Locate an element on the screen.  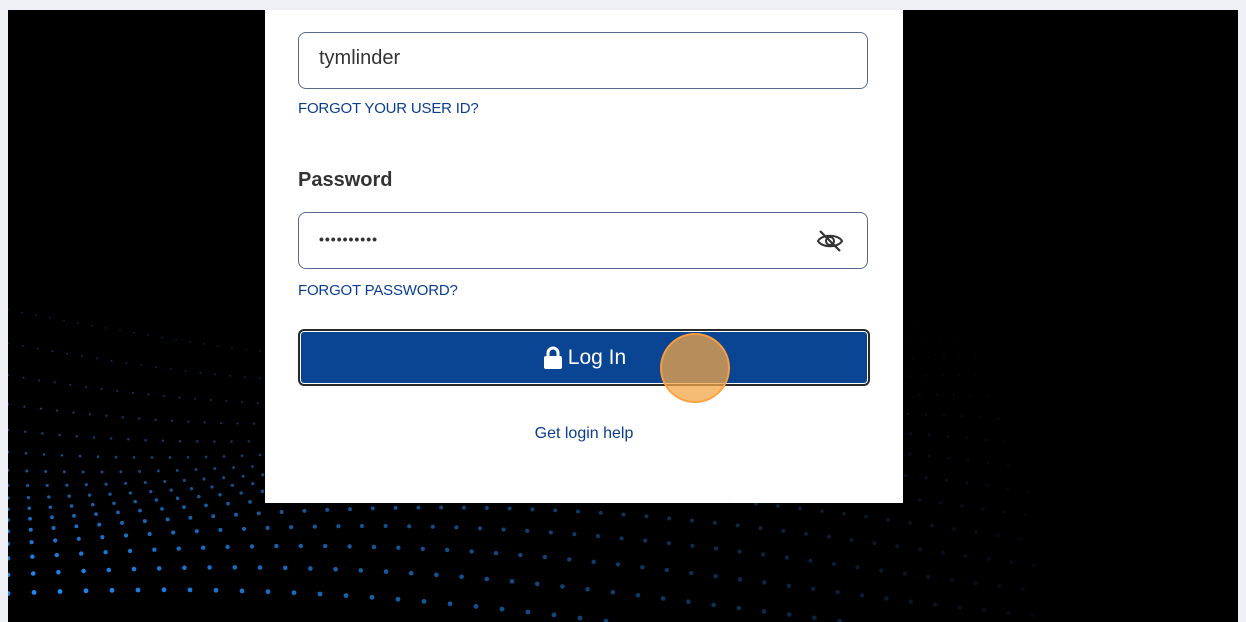
login-button: Log In is located at coordinates (584, 357).